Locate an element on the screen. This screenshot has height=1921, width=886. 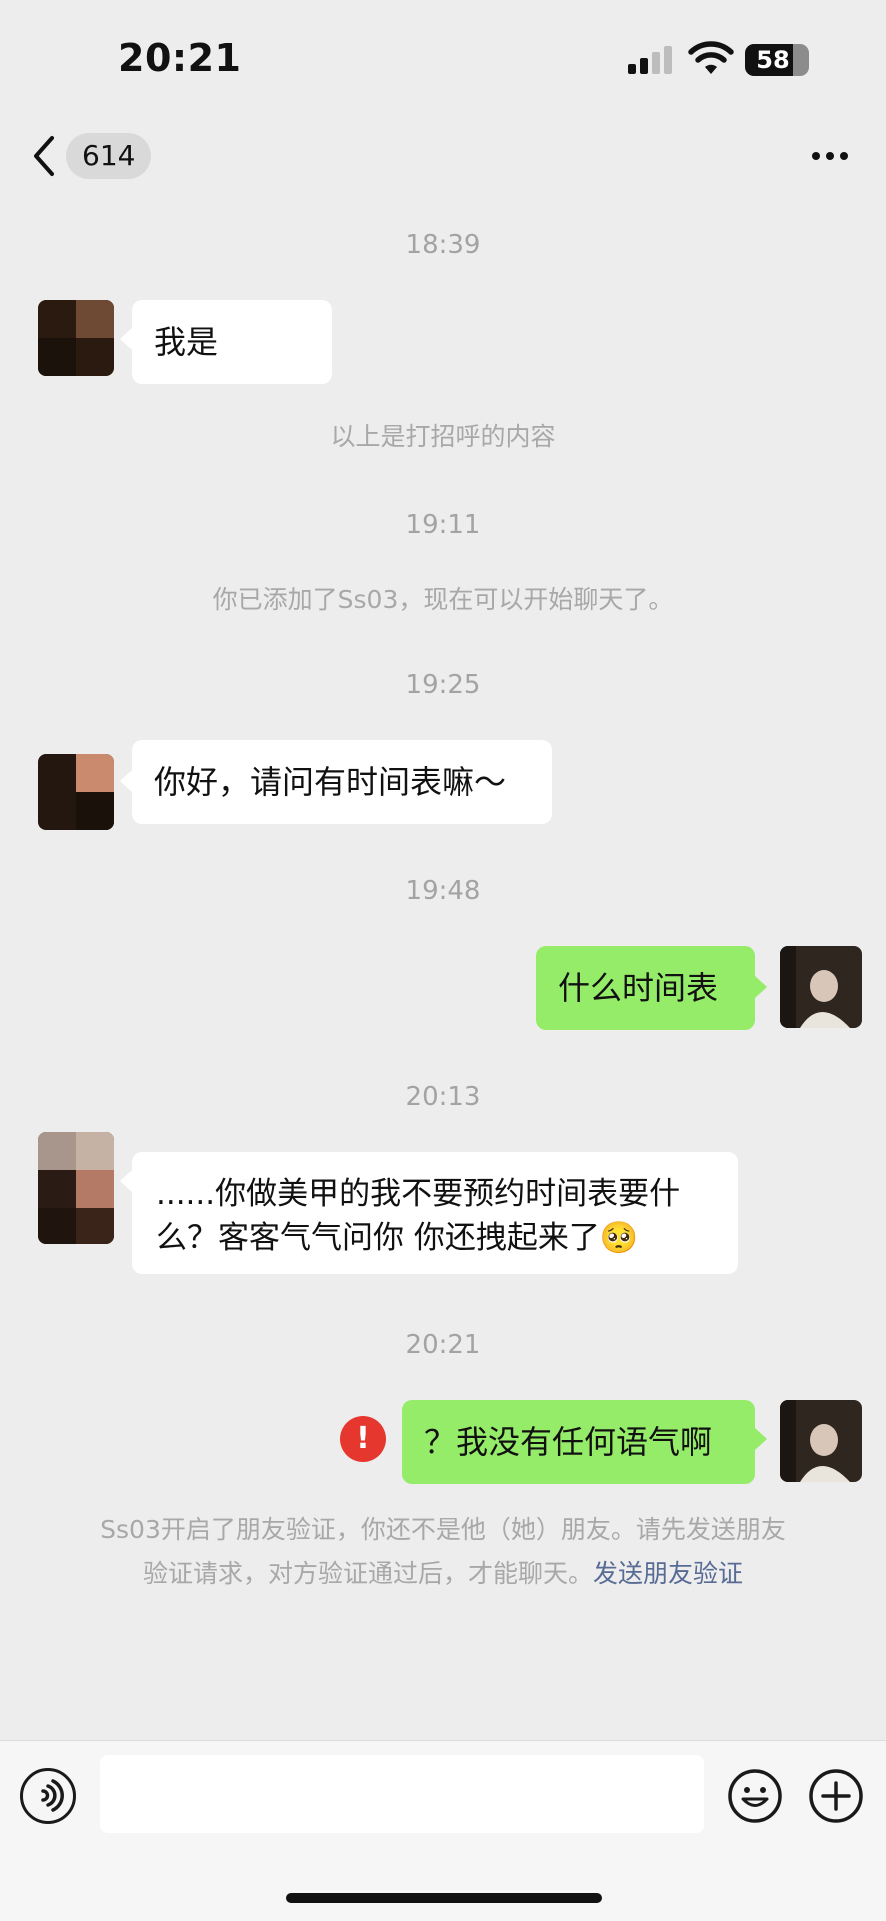
send-verification-link: 发送朋友验证 is located at coordinates (668, 1573).